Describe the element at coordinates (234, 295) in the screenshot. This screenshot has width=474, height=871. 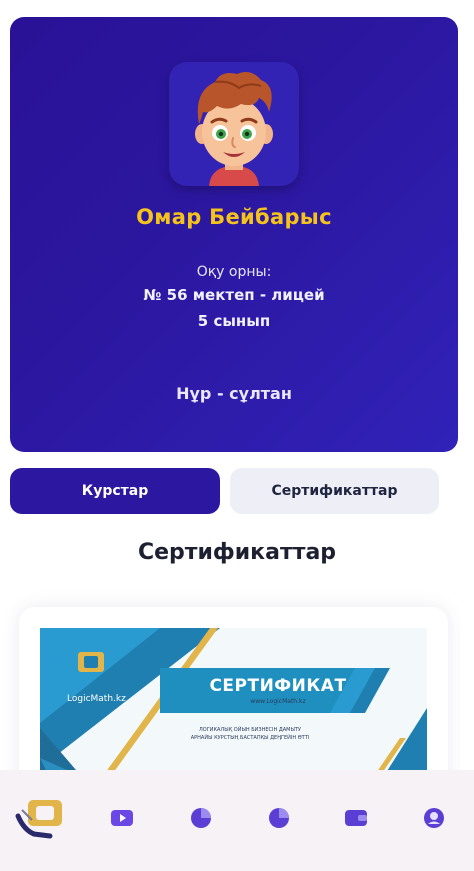
I see `school-name: № 56 мектеп - лицей` at that location.